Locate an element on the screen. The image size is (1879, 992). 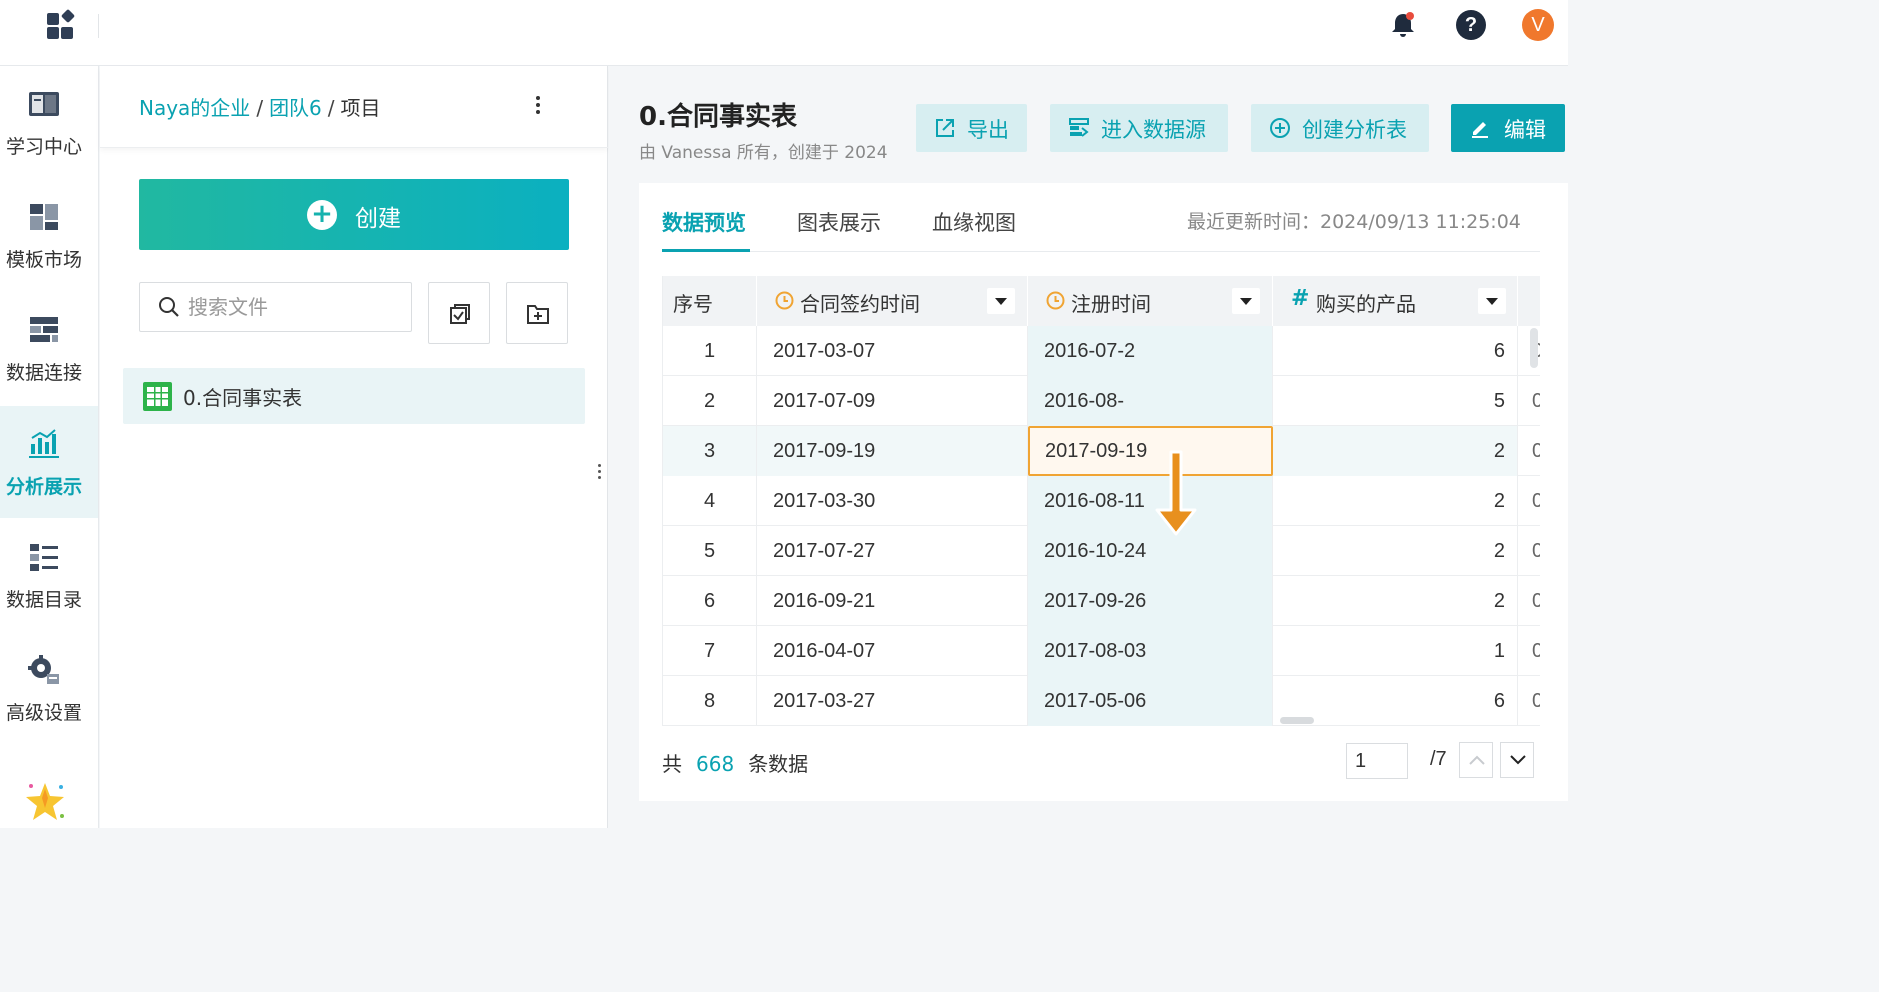
export-button: 导出 is located at coordinates (971, 128).